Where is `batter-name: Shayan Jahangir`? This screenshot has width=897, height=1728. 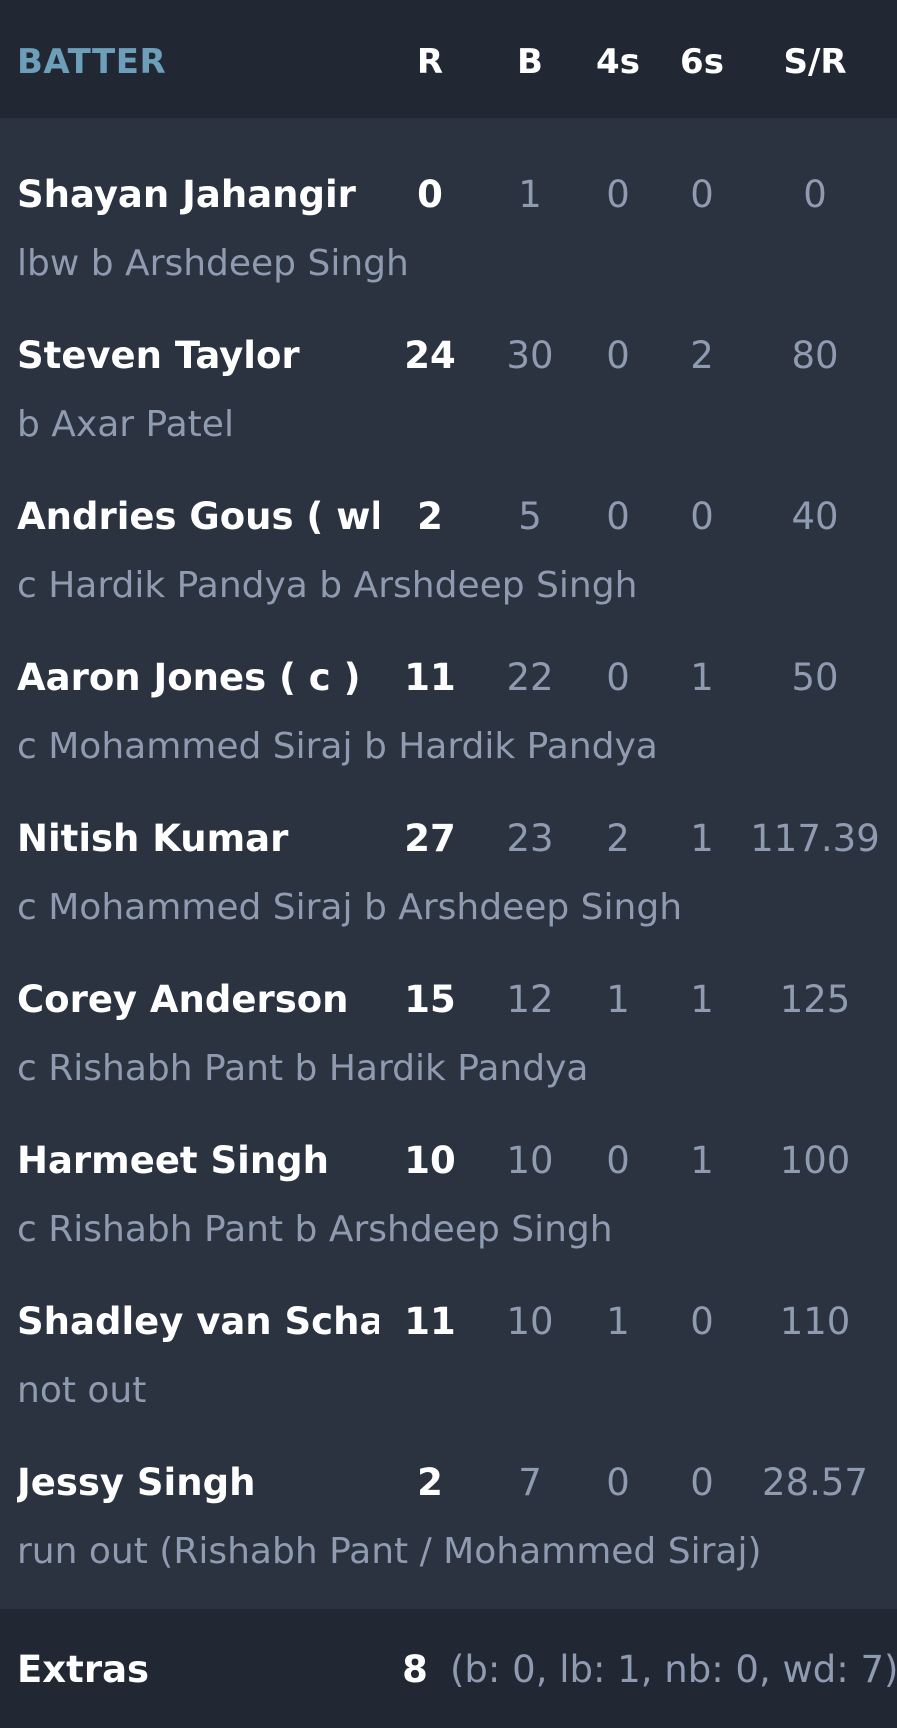 batter-name: Shayan Jahangir is located at coordinates (198, 195).